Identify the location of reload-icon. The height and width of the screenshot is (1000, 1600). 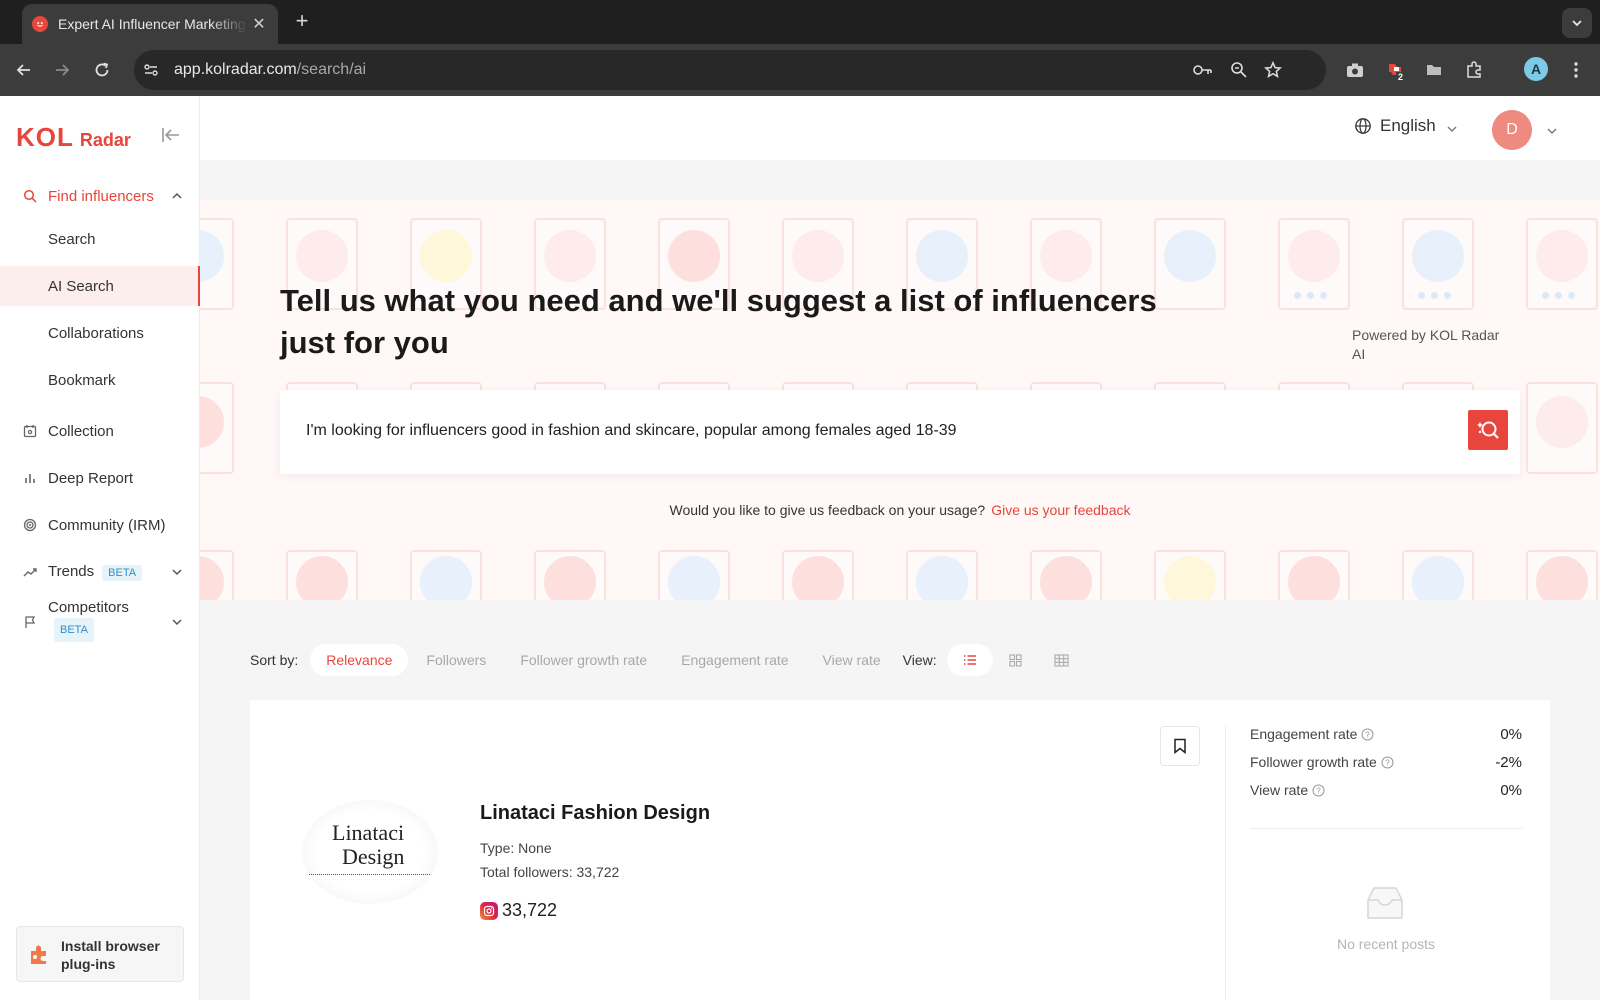
(102, 70).